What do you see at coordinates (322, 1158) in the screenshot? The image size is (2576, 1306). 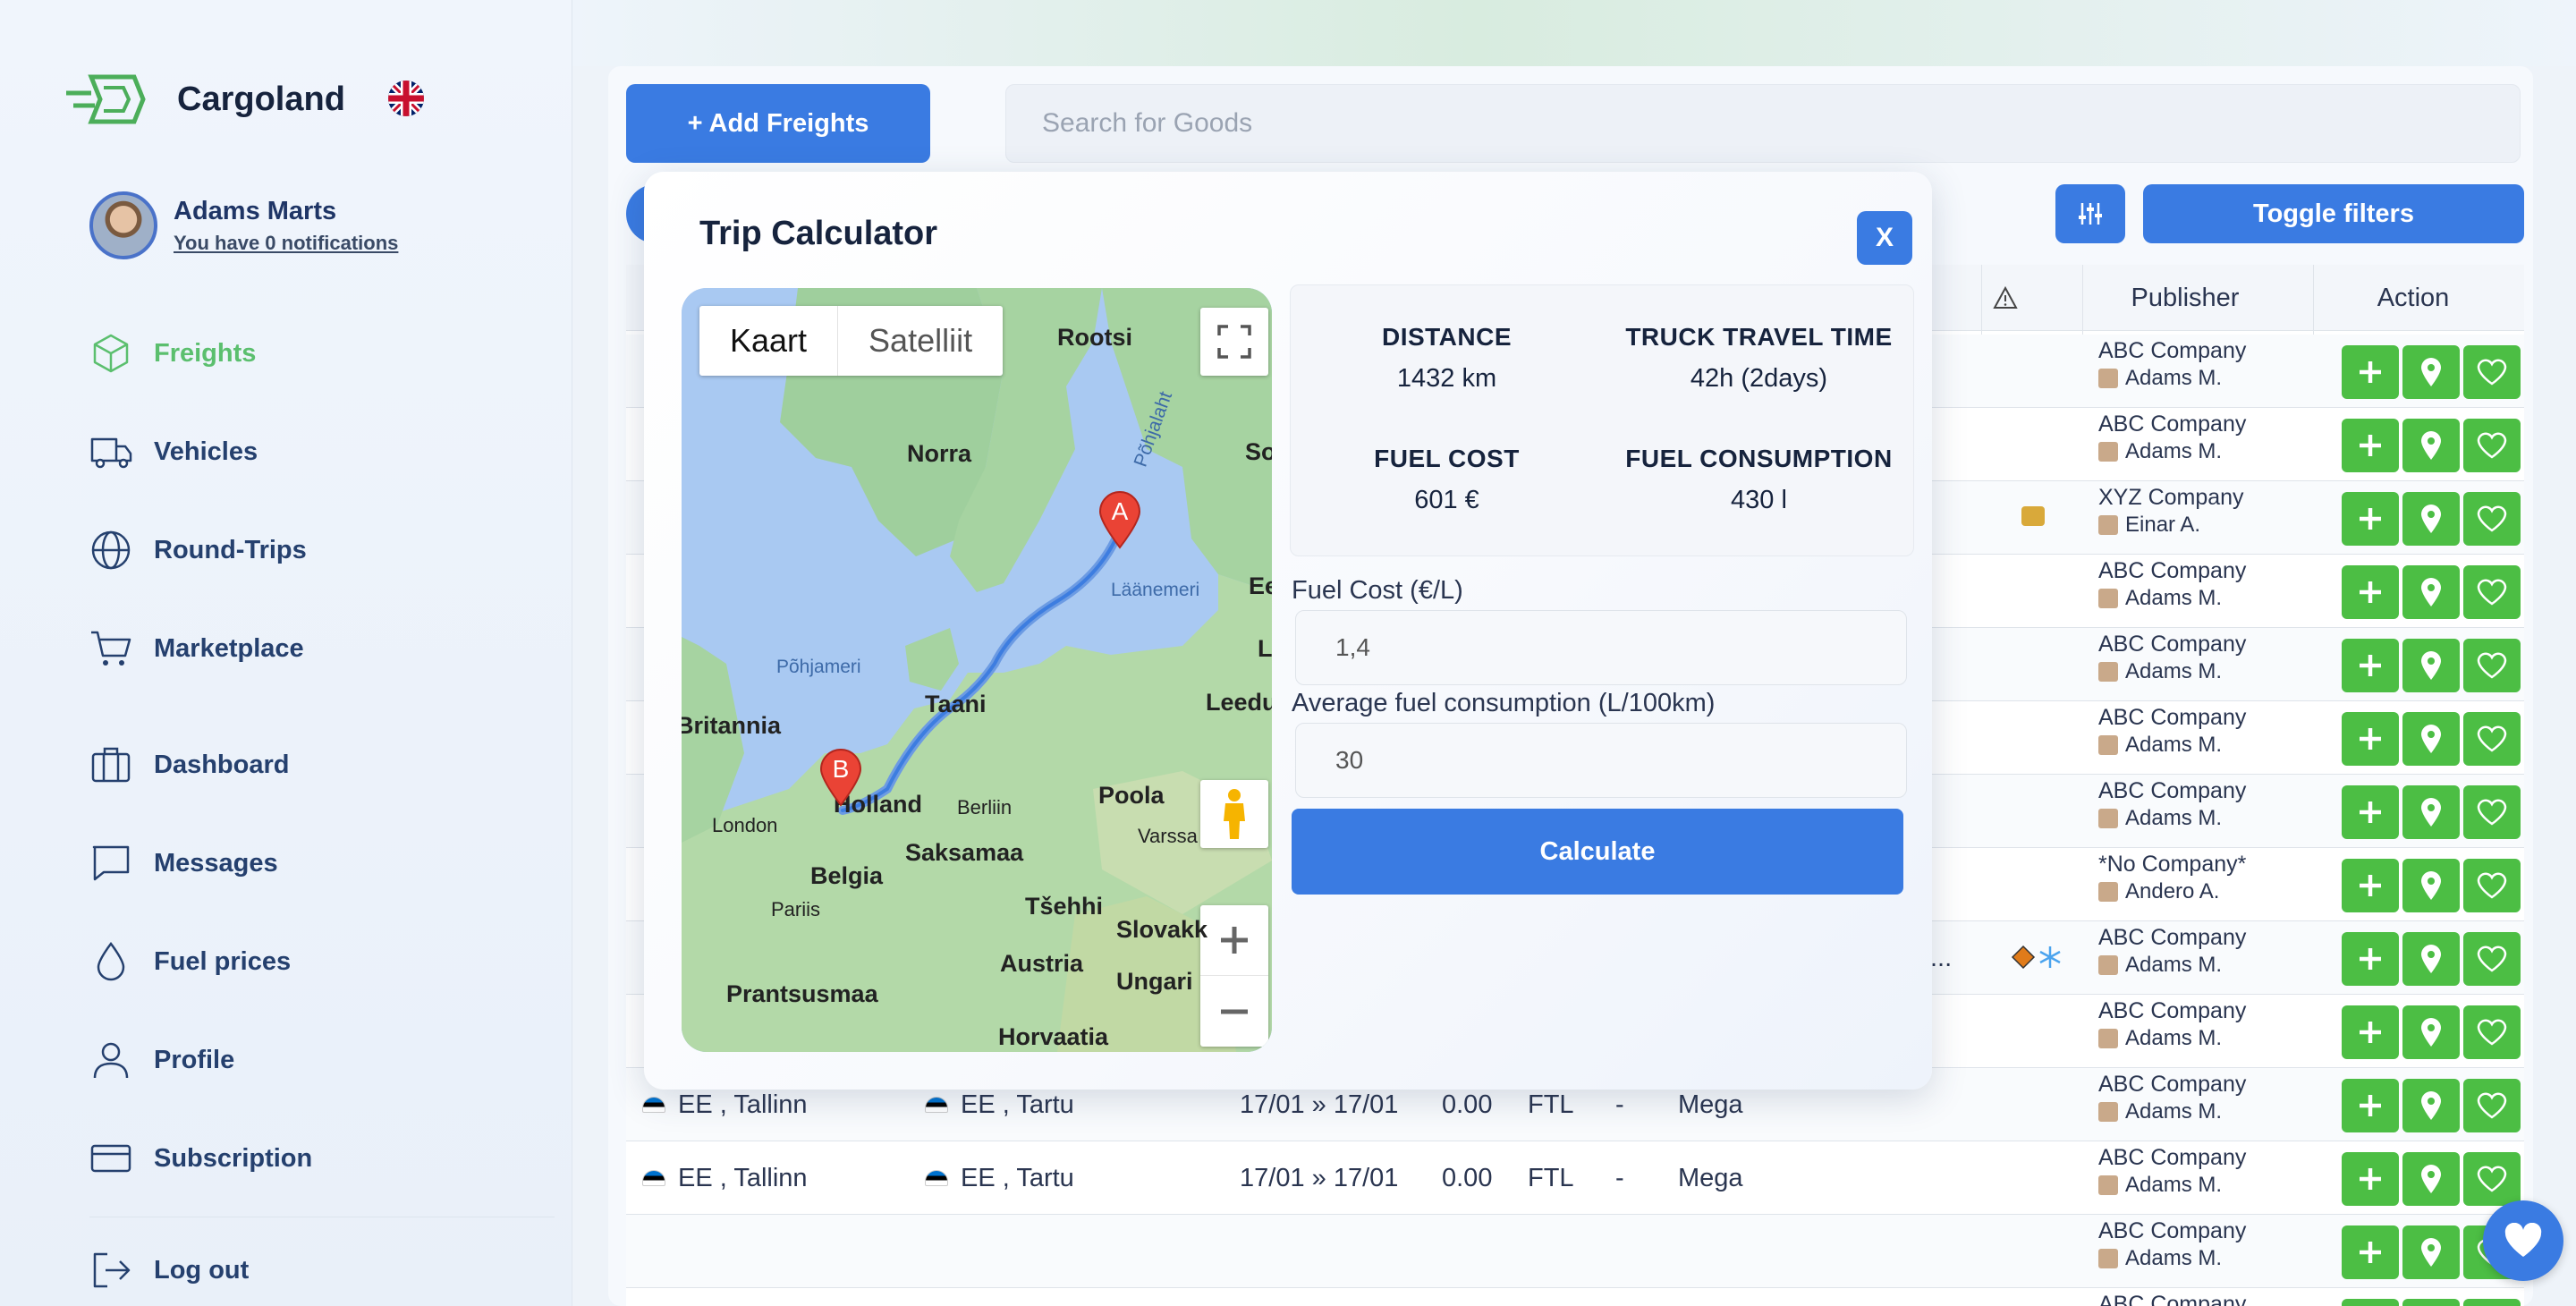 I see `sidebar-item-subscription: Subscription` at bounding box center [322, 1158].